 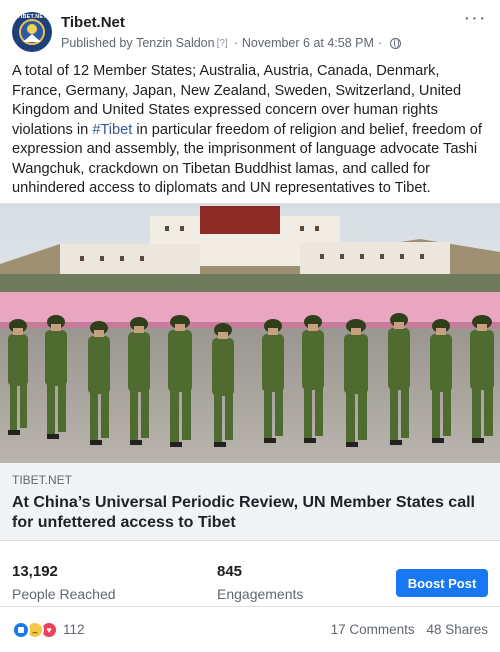 What do you see at coordinates (32, 29) in the screenshot?
I see `avatar-sun` at bounding box center [32, 29].